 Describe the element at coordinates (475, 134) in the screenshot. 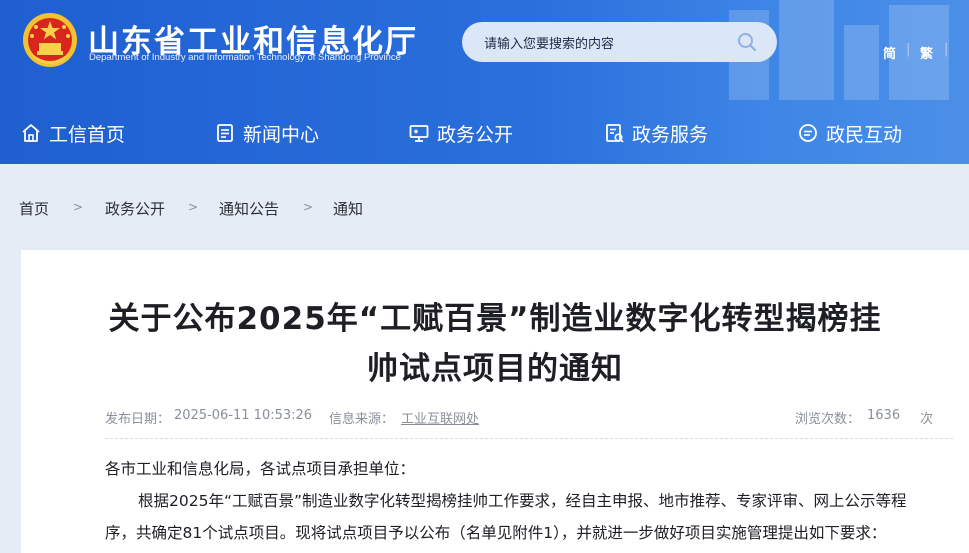

I see `nav-item-label: 政务公开` at that location.